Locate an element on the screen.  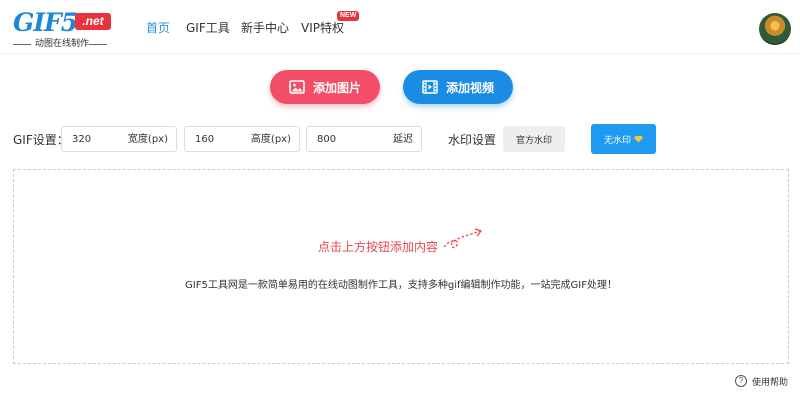
nav-item-home: 首页 is located at coordinates (158, 28).